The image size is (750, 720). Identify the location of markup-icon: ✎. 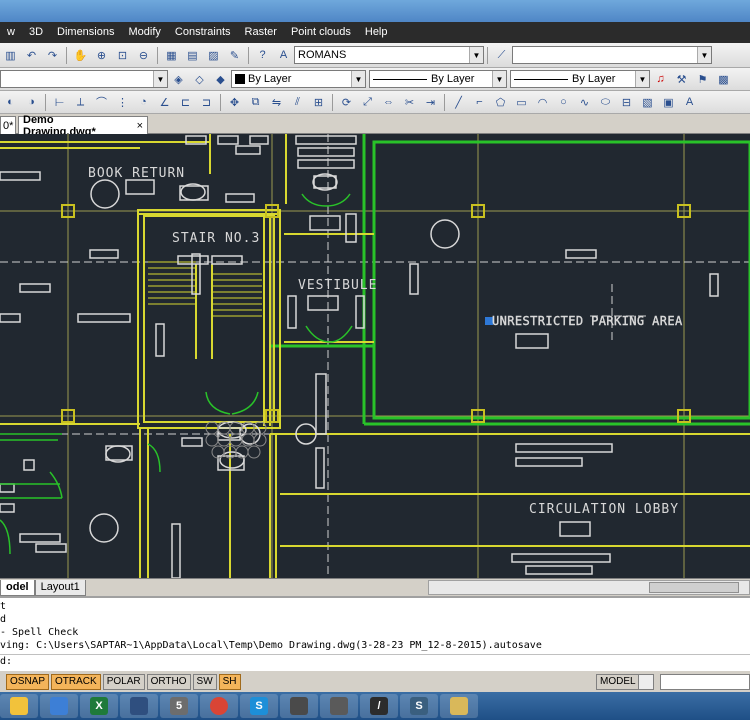
(234, 55).